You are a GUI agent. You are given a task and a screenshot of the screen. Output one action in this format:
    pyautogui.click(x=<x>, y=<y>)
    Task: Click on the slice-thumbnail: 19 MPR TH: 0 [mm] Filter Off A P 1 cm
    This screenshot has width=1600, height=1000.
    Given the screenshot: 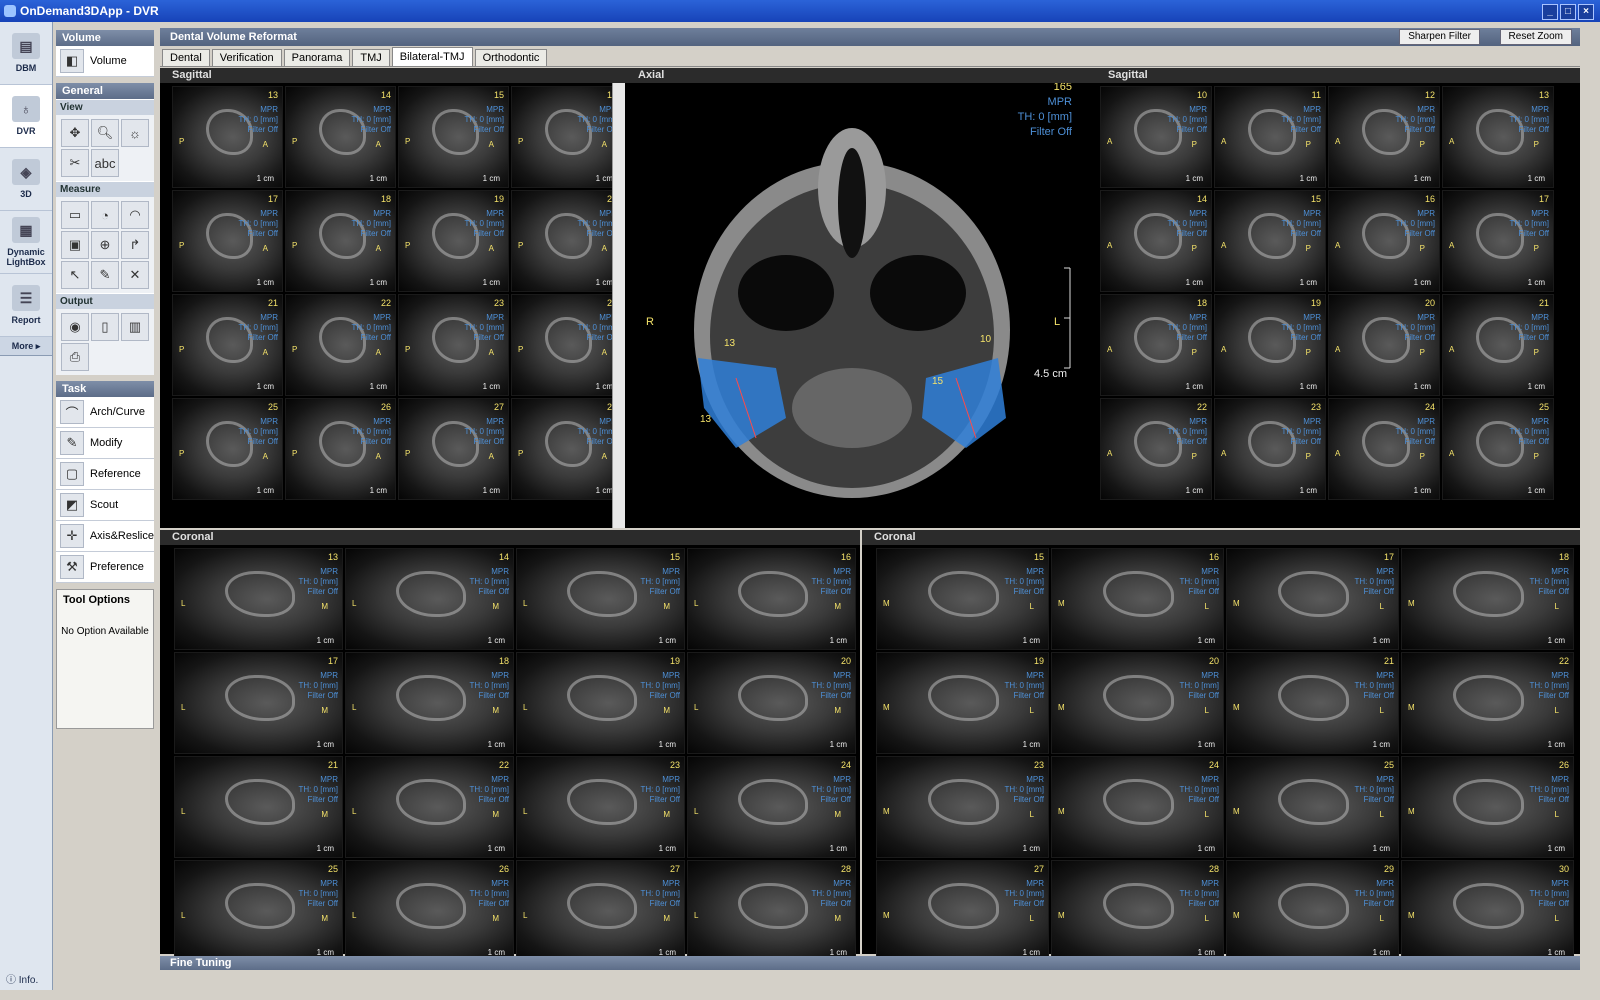 What is the action you would take?
    pyautogui.click(x=1270, y=345)
    